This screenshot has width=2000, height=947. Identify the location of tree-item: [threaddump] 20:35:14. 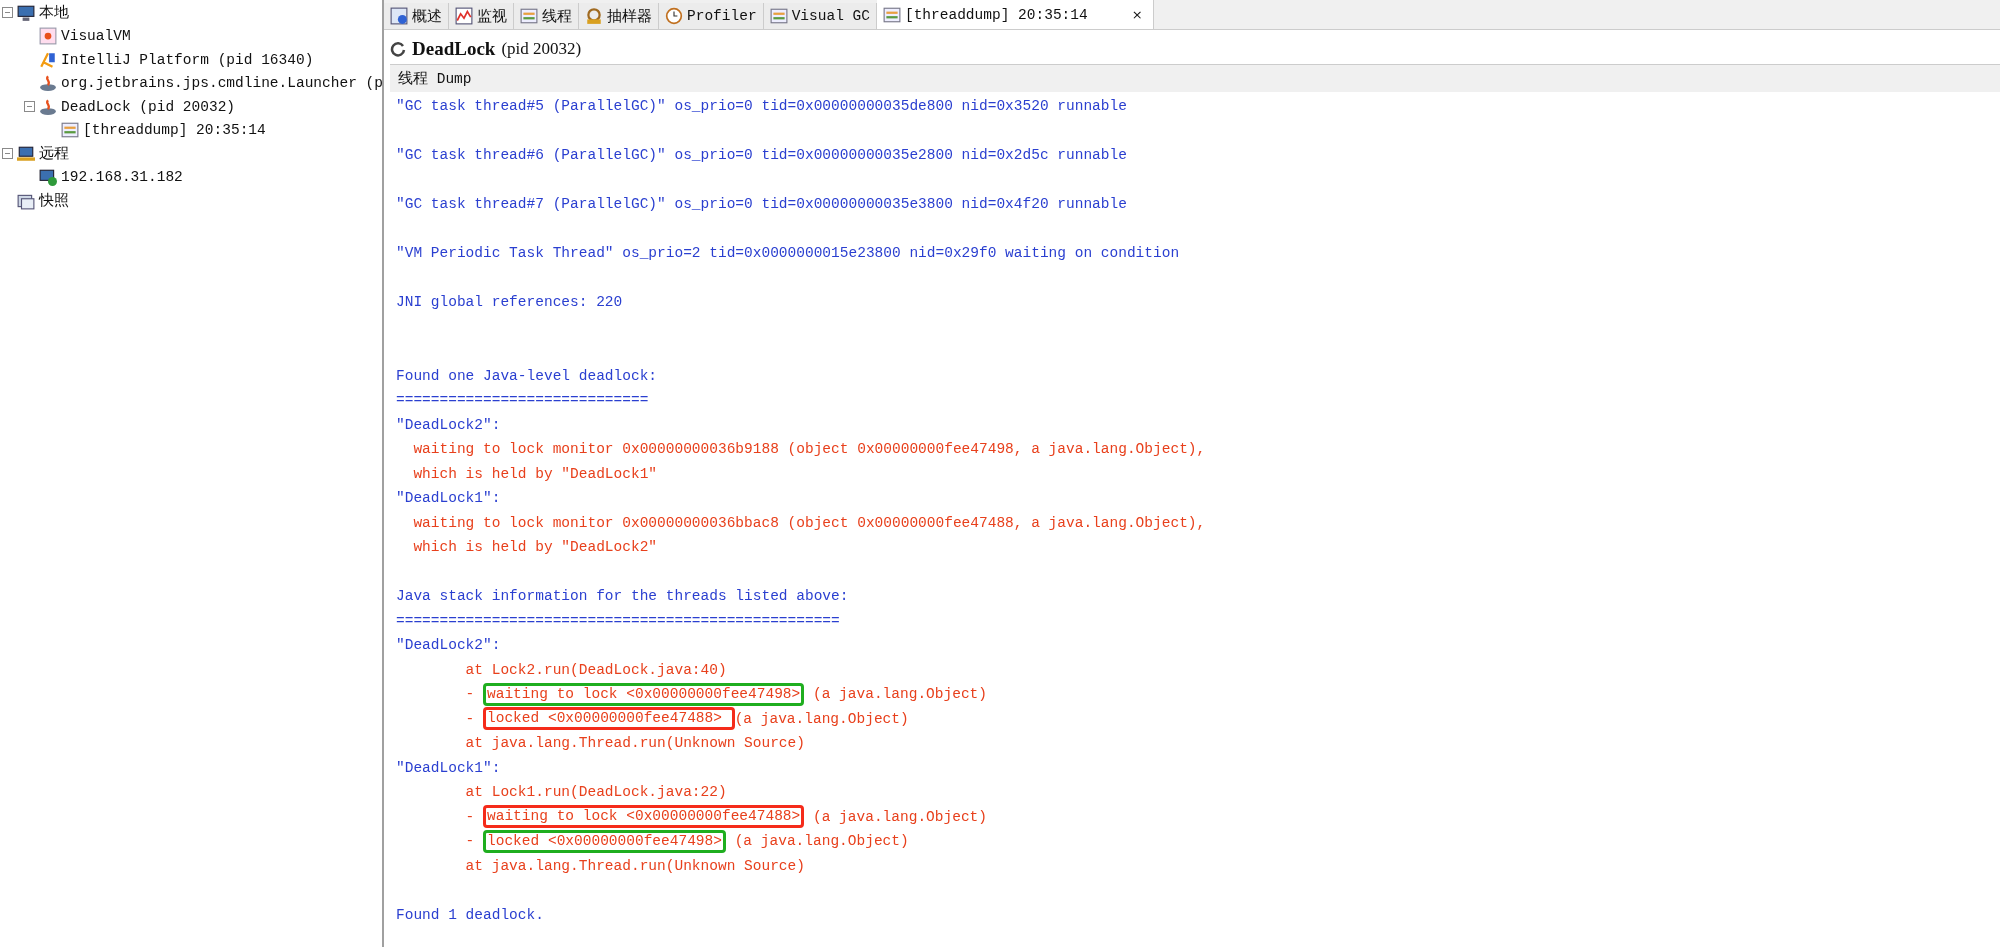
(174, 130).